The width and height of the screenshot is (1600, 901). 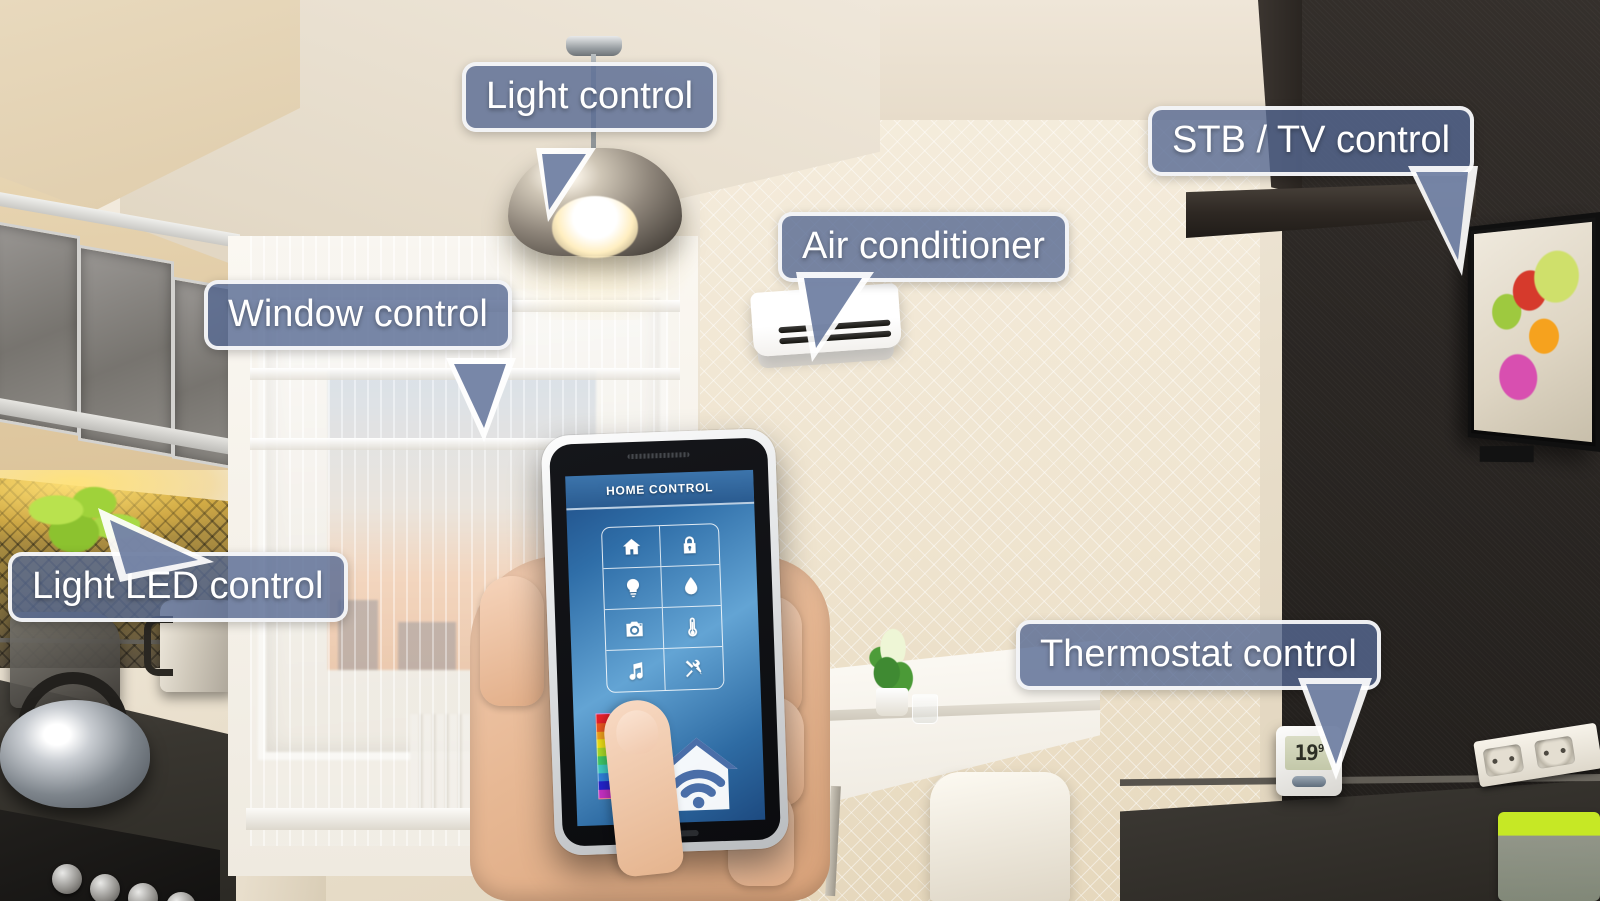 What do you see at coordinates (512, 641) in the screenshot?
I see `finger` at bounding box center [512, 641].